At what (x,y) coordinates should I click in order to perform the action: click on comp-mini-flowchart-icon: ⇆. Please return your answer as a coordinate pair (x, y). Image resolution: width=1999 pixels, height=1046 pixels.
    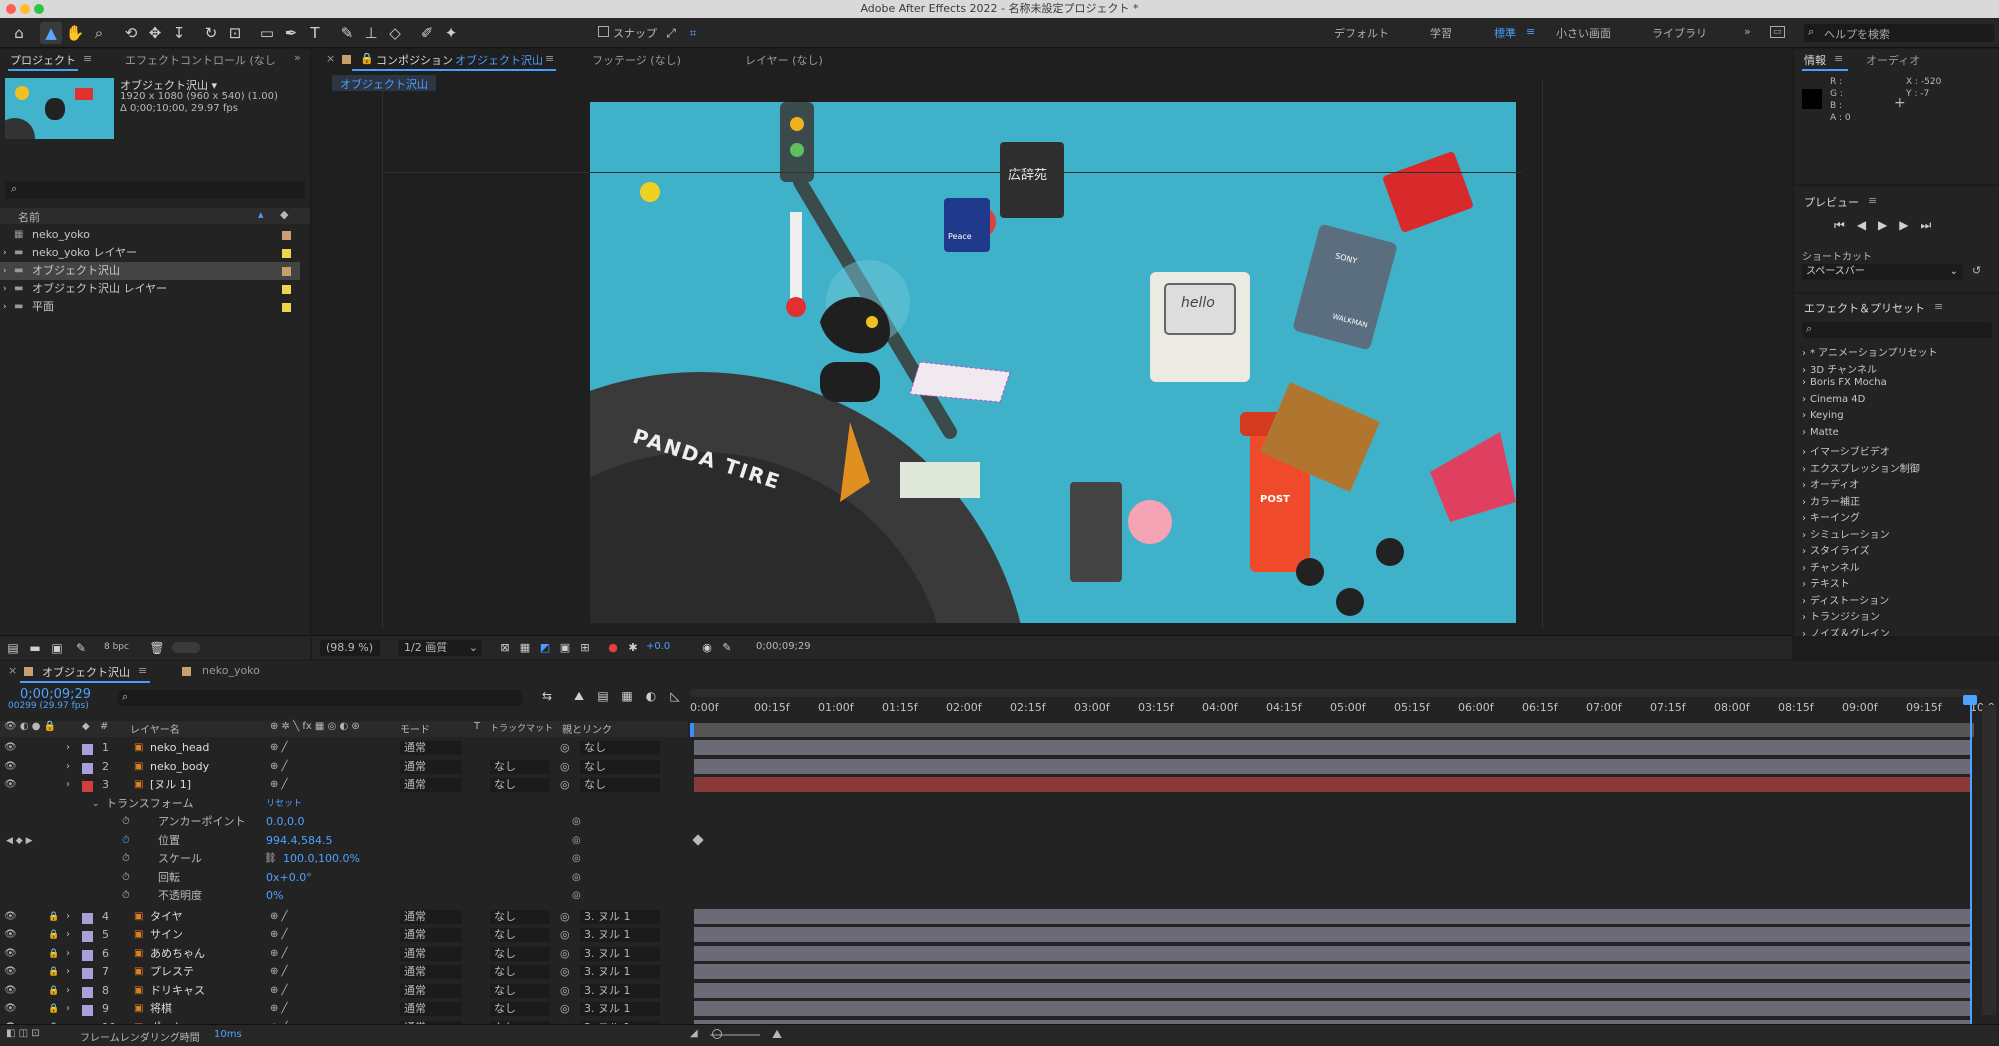
    Looking at the image, I should click on (547, 696).